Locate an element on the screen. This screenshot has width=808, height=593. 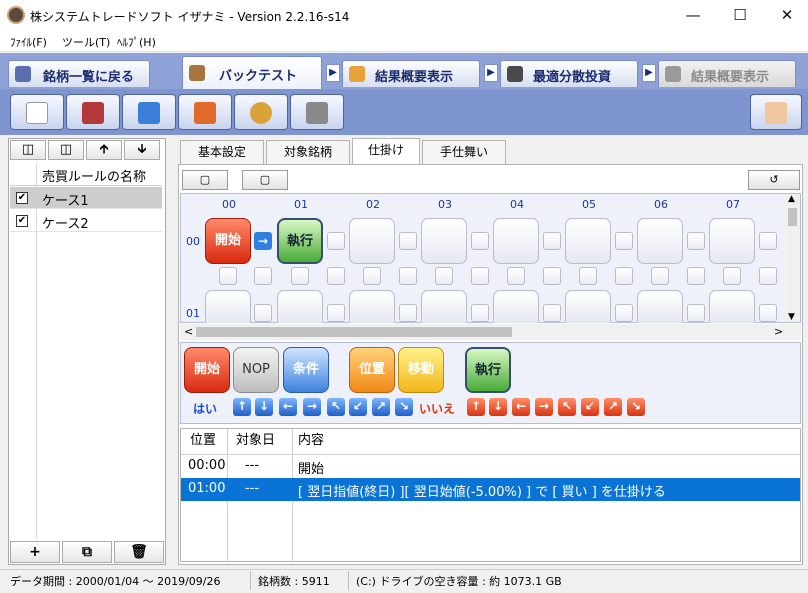
arrow-down-right-icon: ↘ is located at coordinates (636, 407).